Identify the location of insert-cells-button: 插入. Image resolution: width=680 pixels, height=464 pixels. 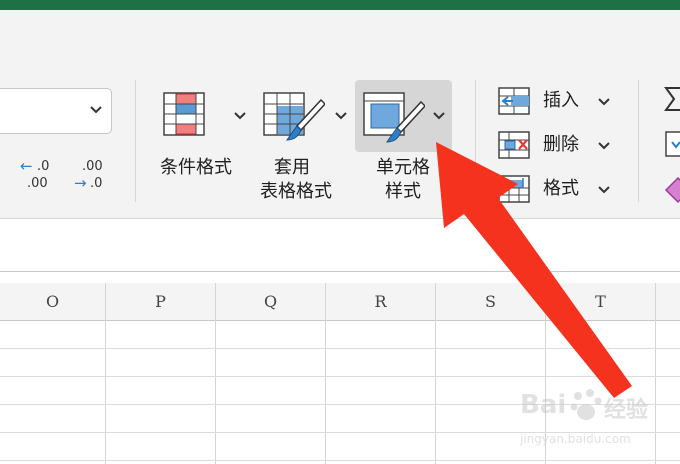
(559, 104).